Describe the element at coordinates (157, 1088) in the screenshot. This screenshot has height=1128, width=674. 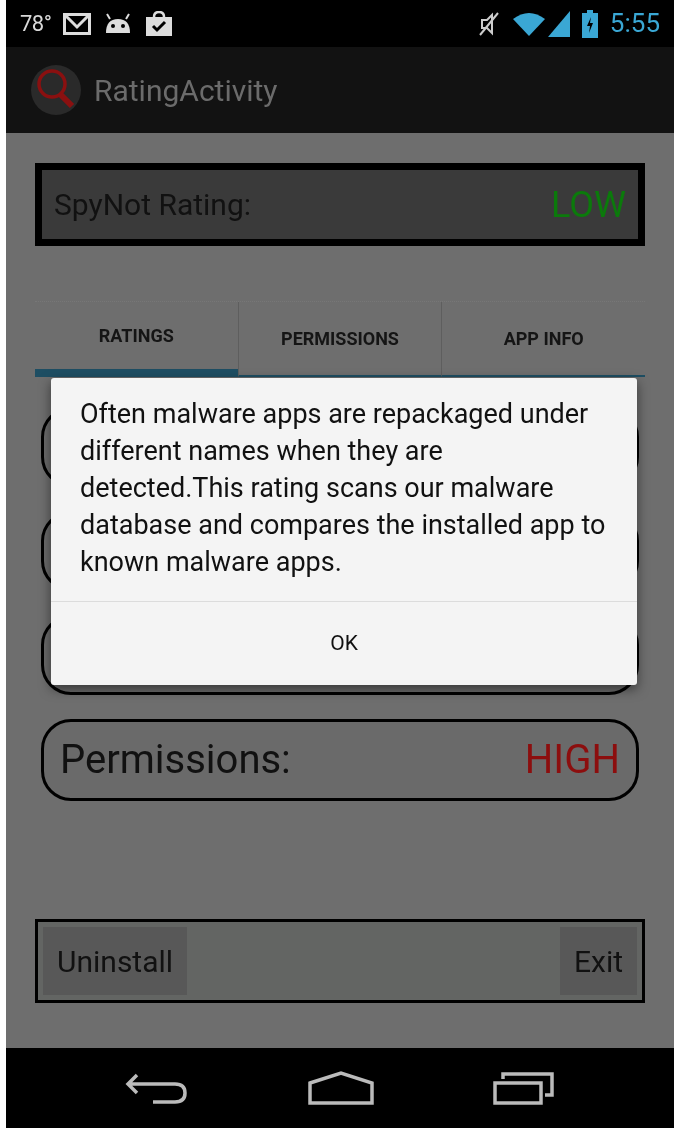
I see `back-icon` at that location.